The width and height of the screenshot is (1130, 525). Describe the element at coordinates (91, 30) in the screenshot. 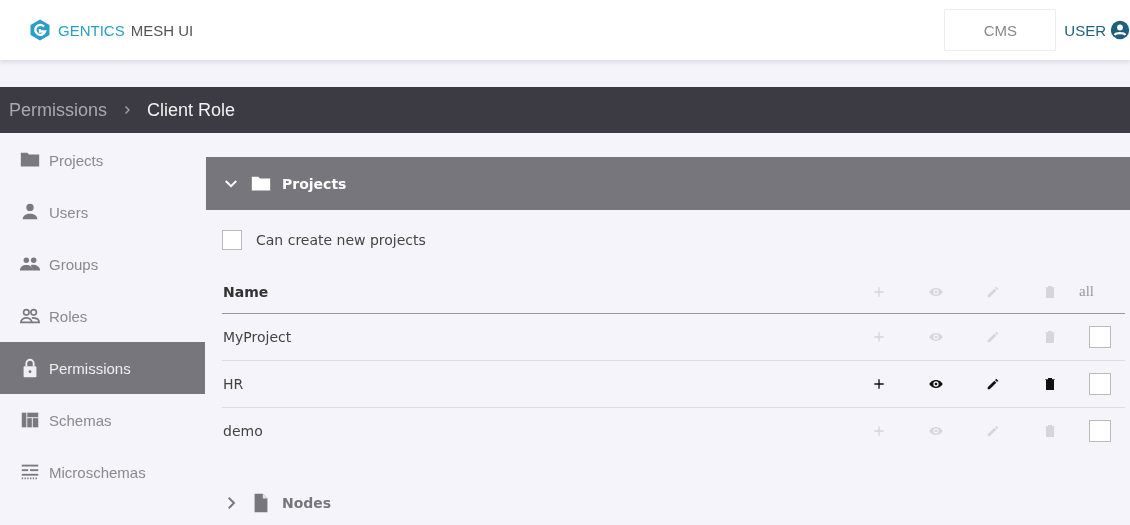

I see `brand-name: GENTICS` at that location.